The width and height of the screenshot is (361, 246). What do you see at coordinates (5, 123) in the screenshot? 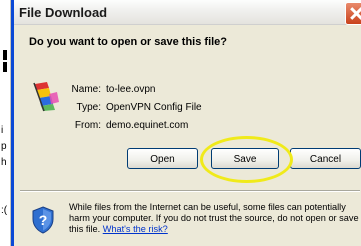
I see `background-window: i p h :(` at bounding box center [5, 123].